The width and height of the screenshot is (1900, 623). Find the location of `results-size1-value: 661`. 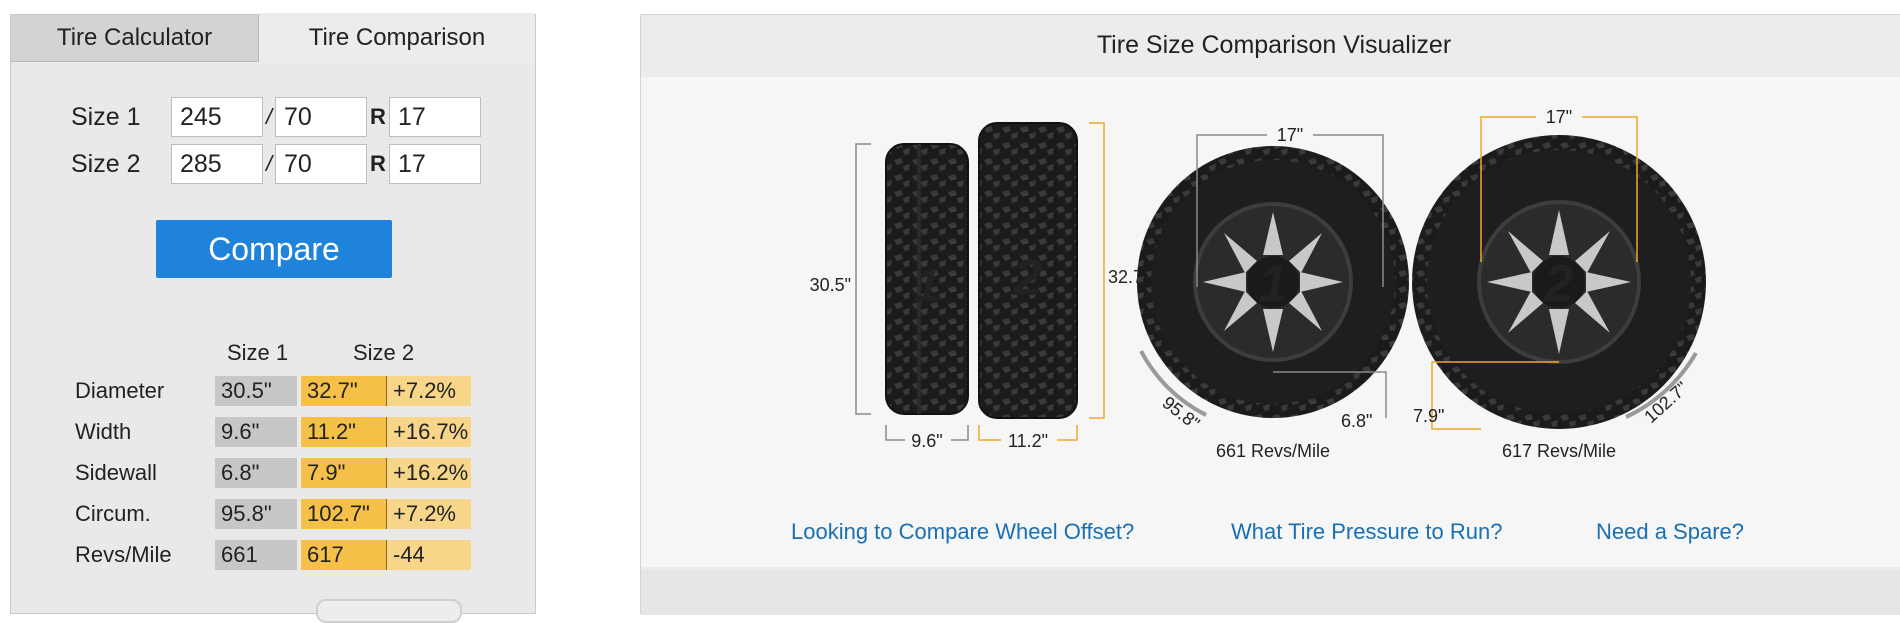

results-size1-value: 661 is located at coordinates (256, 555).